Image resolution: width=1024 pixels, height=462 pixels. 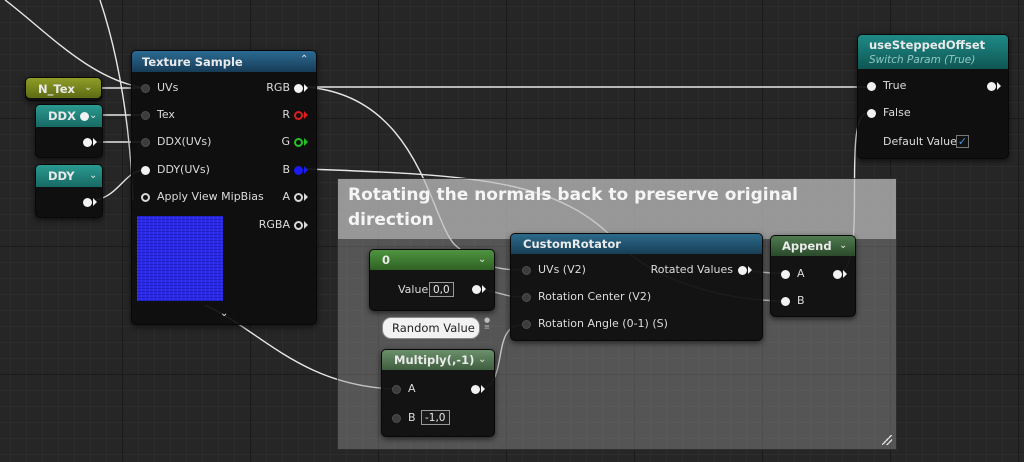 What do you see at coordinates (435, 417) in the screenshot?
I see `multiply-b-value-field: -1,0` at bounding box center [435, 417].